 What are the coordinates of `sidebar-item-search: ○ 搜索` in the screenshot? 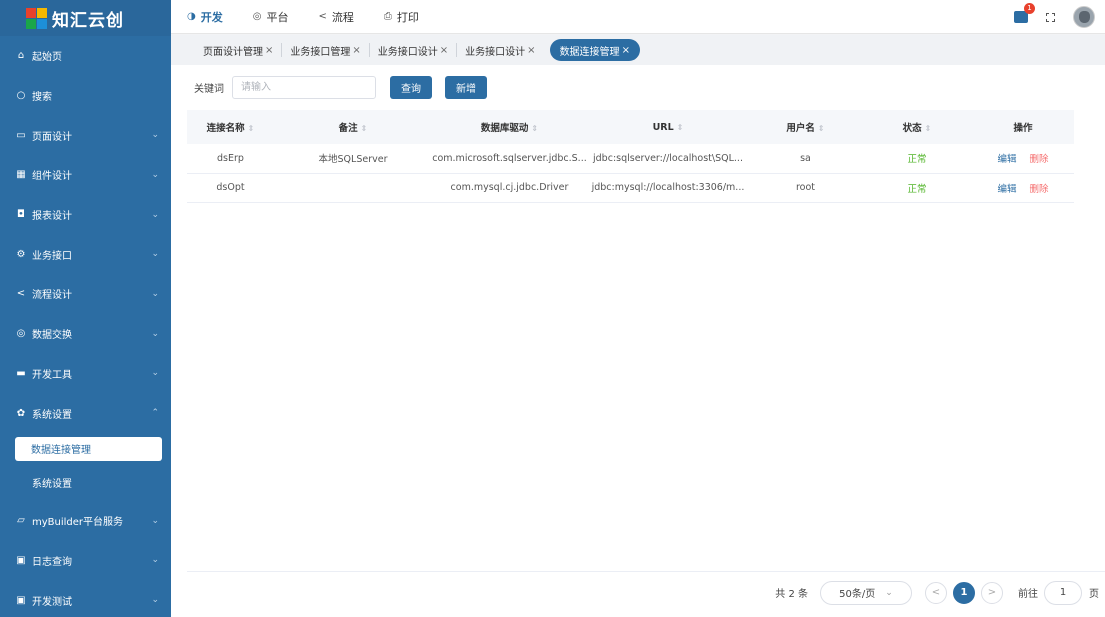 It's located at (85, 96).